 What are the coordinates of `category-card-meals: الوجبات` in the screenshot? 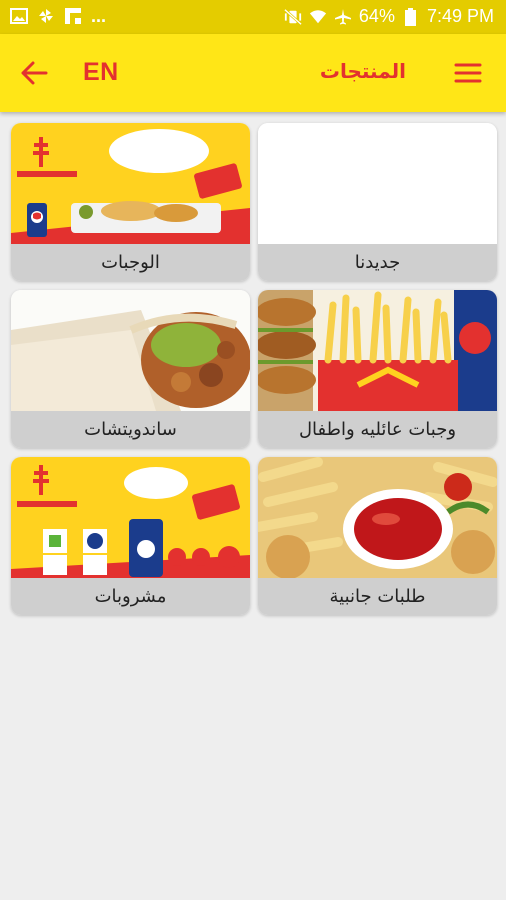 It's located at (130, 202).